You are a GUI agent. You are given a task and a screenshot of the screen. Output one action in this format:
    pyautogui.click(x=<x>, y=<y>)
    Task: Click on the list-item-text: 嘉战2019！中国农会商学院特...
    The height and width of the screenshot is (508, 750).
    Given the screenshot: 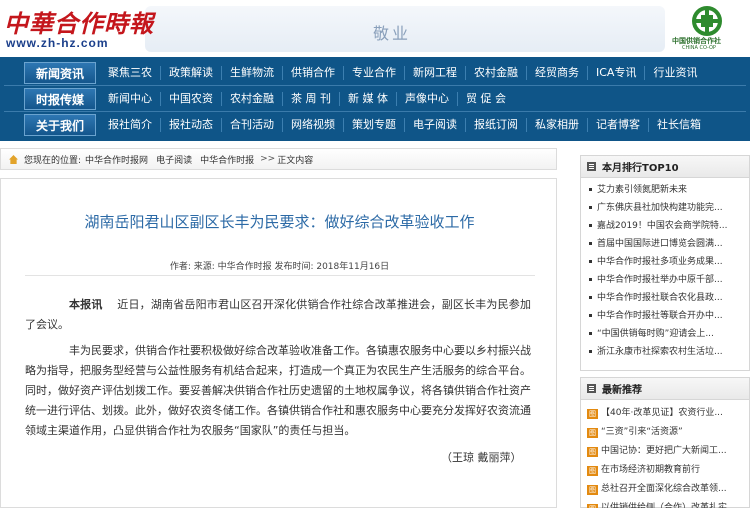 What is the action you would take?
    pyautogui.click(x=662, y=226)
    